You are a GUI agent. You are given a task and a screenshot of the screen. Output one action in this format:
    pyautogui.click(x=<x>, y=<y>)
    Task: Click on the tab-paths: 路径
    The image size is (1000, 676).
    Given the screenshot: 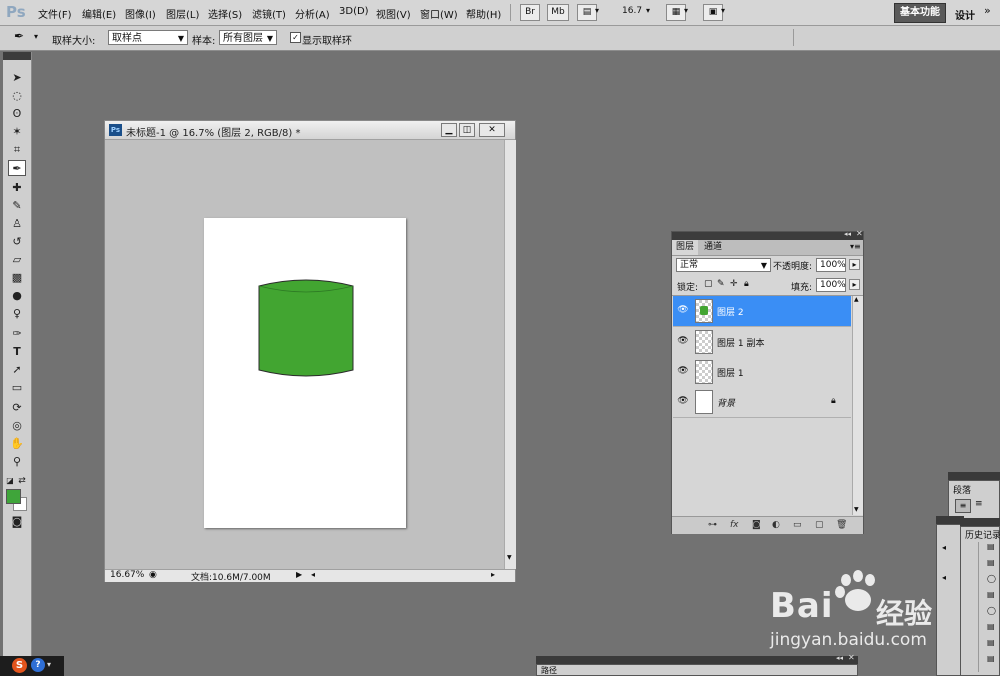 What is the action you would take?
    pyautogui.click(x=549, y=670)
    